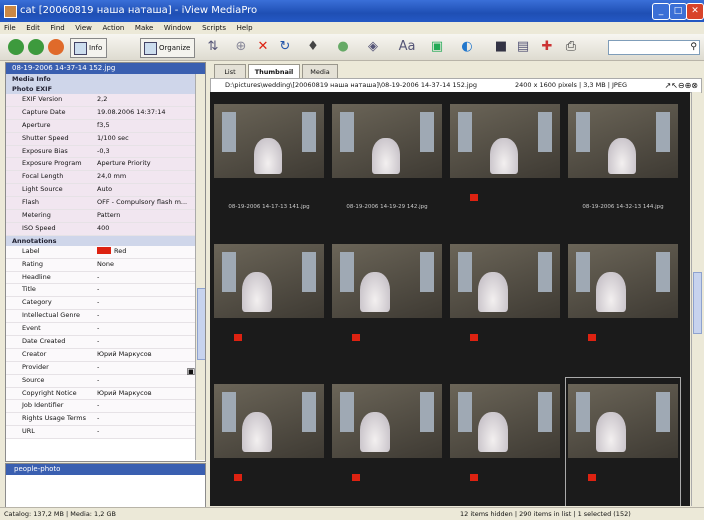 This screenshot has width=704, height=520. I want to click on exif-row: Exposure Bias -0,3, so click(105, 152).